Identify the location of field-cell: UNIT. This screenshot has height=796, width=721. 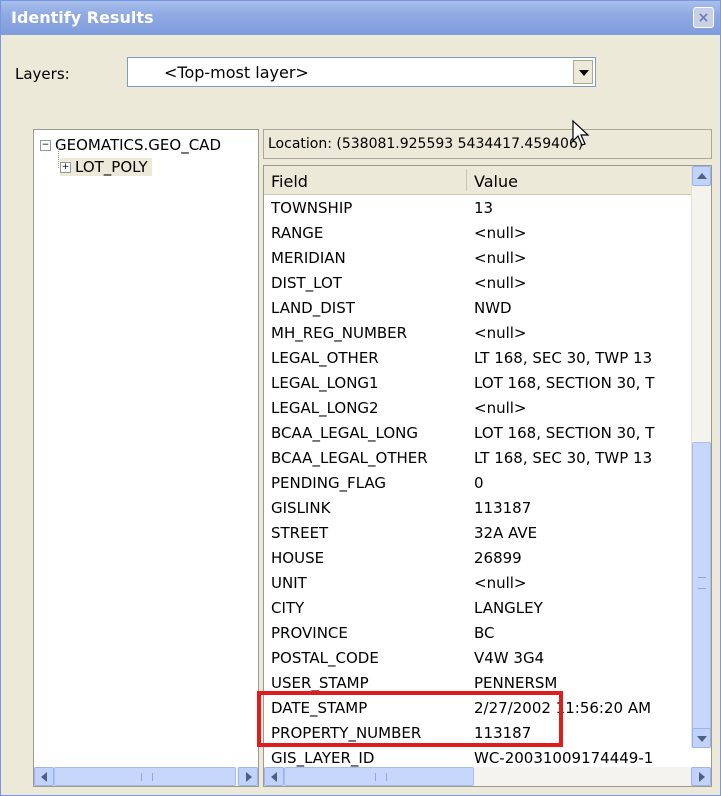
(289, 583).